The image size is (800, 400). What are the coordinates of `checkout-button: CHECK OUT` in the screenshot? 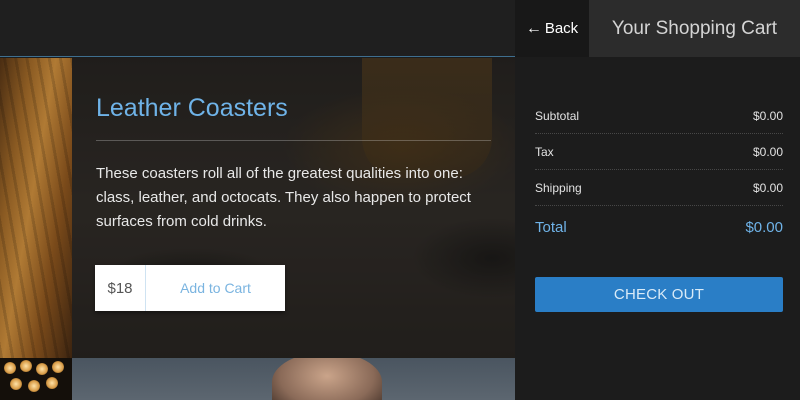 It's located at (659, 294).